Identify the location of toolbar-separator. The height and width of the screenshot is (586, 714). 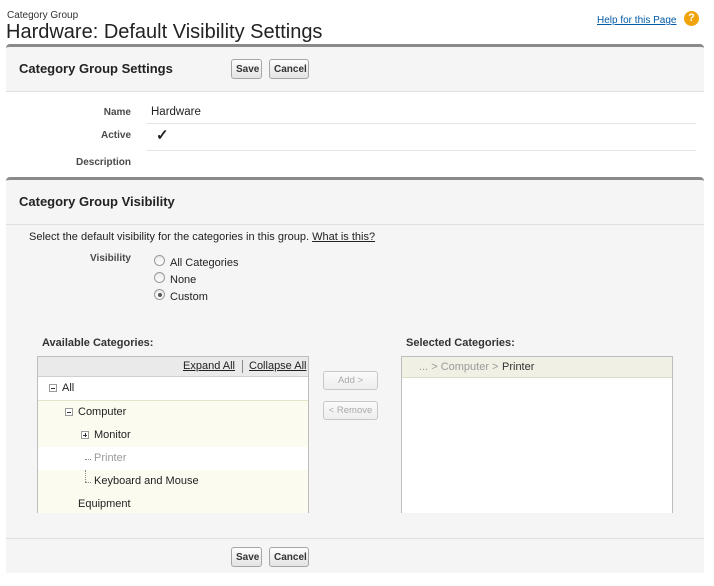
(242, 366).